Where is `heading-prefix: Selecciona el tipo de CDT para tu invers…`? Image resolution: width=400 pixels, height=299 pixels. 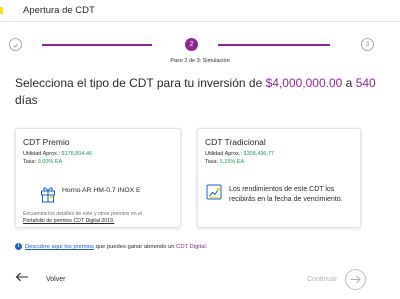 heading-prefix: Selecciona el tipo de CDT para tu invers… is located at coordinates (140, 83).